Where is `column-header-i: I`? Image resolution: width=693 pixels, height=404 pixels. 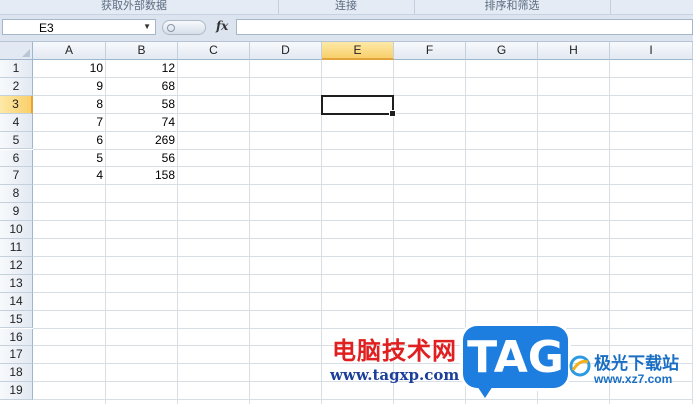
column-header-i: I is located at coordinates (651, 51).